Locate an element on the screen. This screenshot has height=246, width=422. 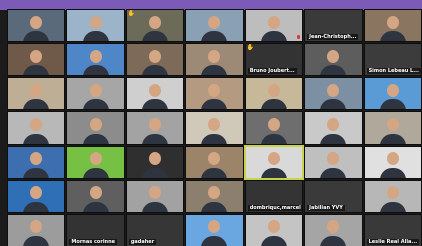
participant-tile: gadaher is located at coordinates (155, 229).